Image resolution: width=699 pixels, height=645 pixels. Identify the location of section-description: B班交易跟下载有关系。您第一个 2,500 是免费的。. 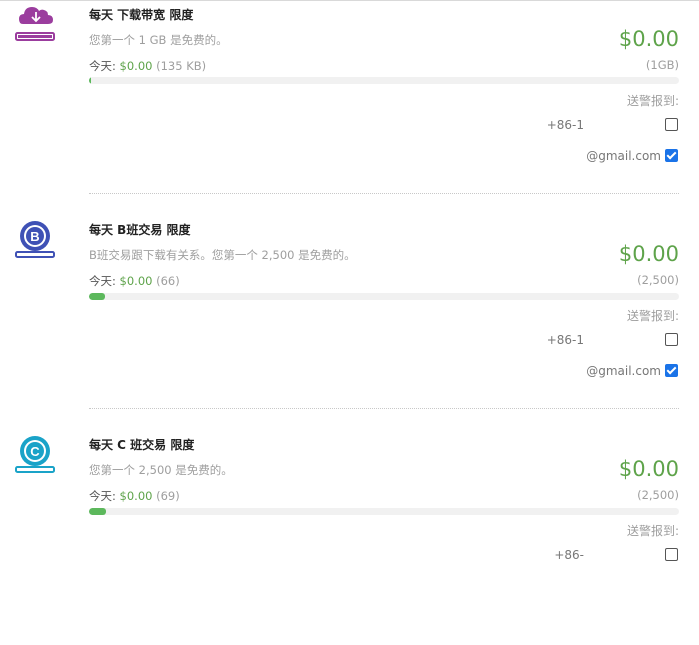
(222, 255).